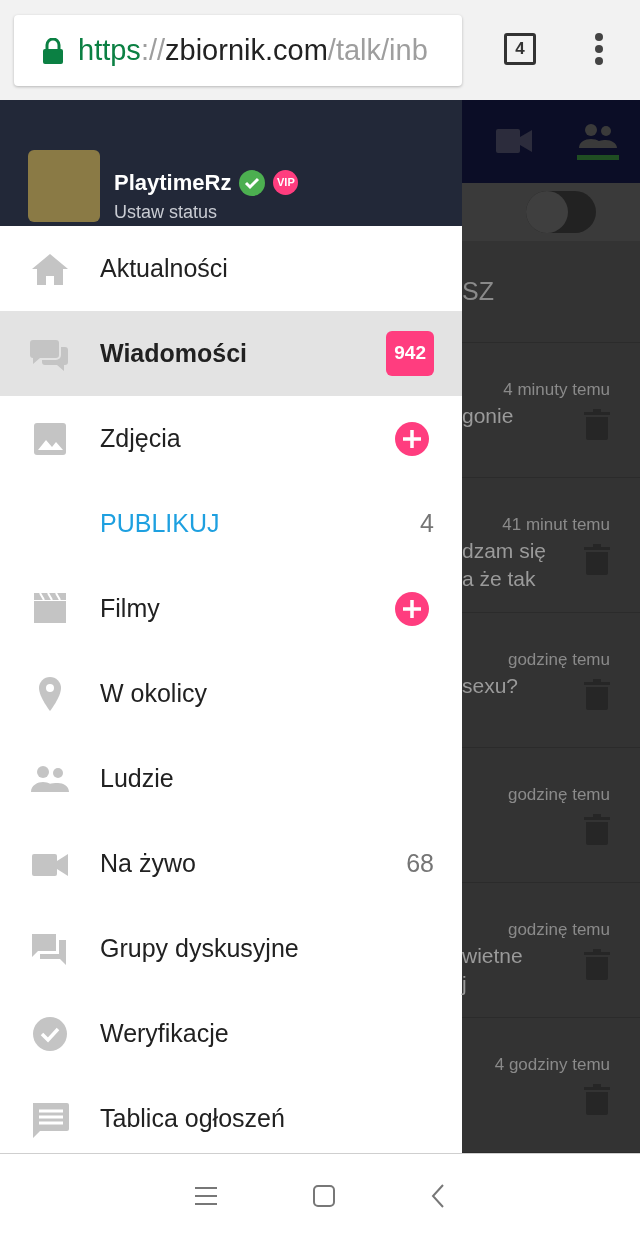  I want to click on menu-item: Aktualności, so click(231, 268).